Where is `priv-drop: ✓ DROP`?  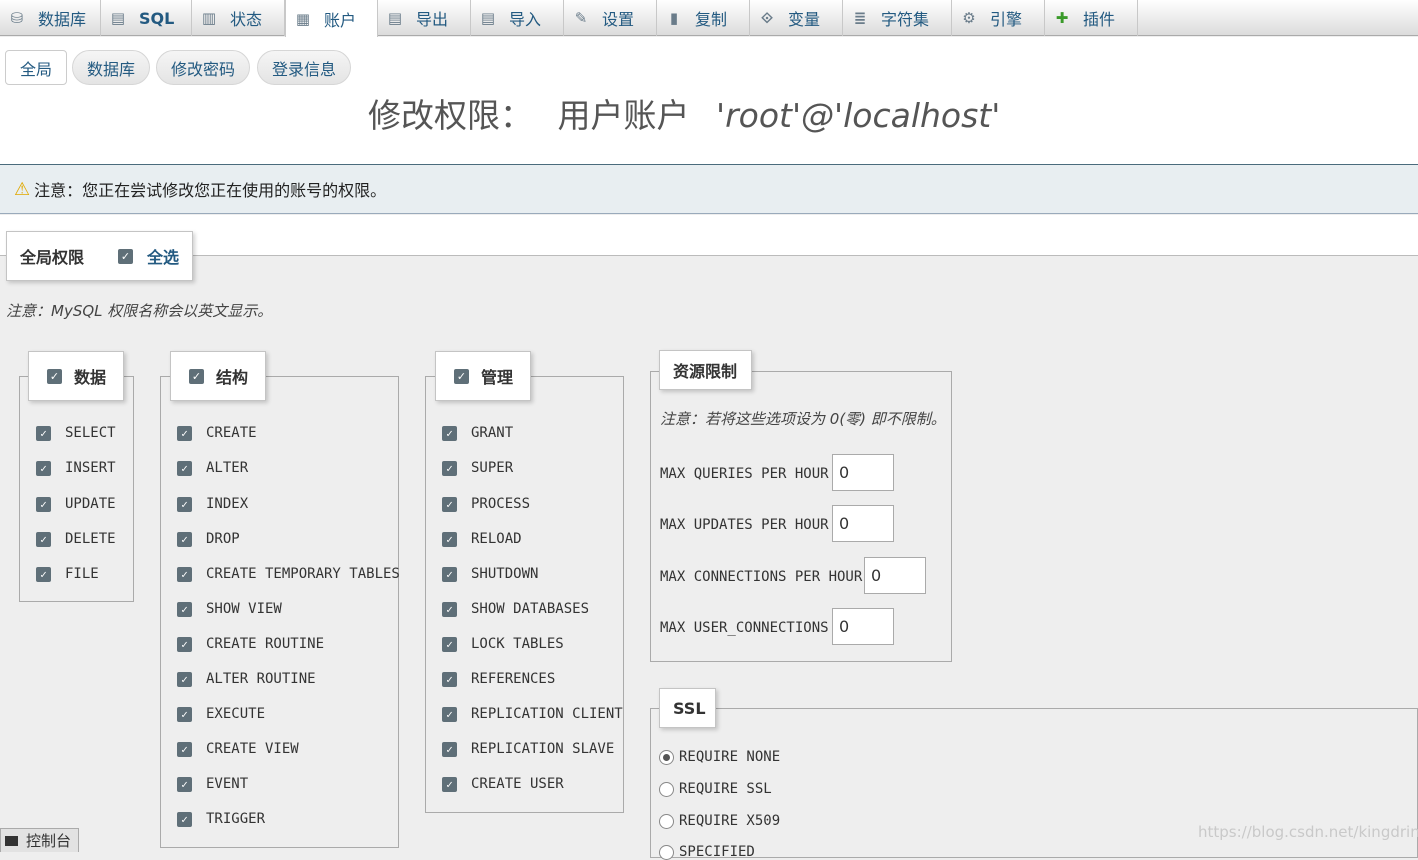
priv-drop: ✓ DROP is located at coordinates (208, 539).